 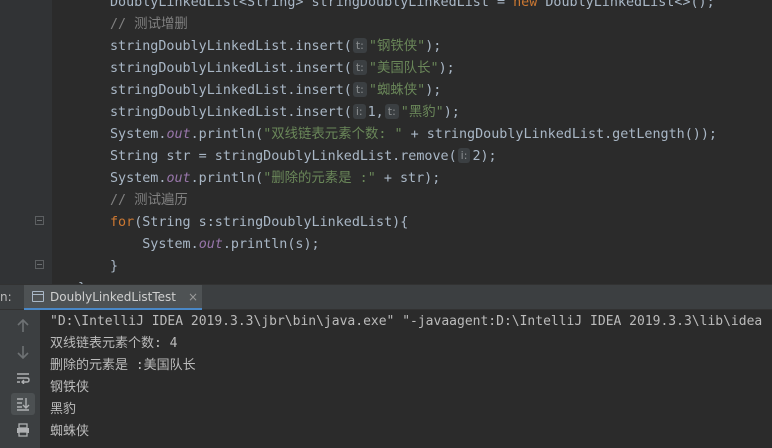 I want to click on down-arrow-icon, so click(x=23, y=352).